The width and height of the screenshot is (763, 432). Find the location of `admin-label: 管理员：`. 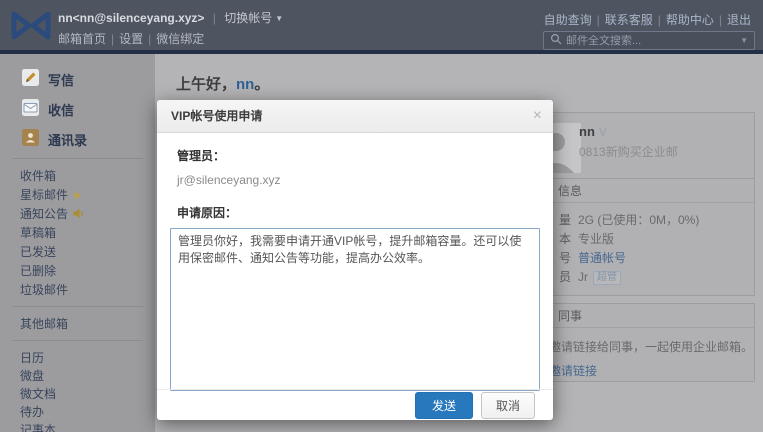

admin-label: 管理员： is located at coordinates (201, 156).